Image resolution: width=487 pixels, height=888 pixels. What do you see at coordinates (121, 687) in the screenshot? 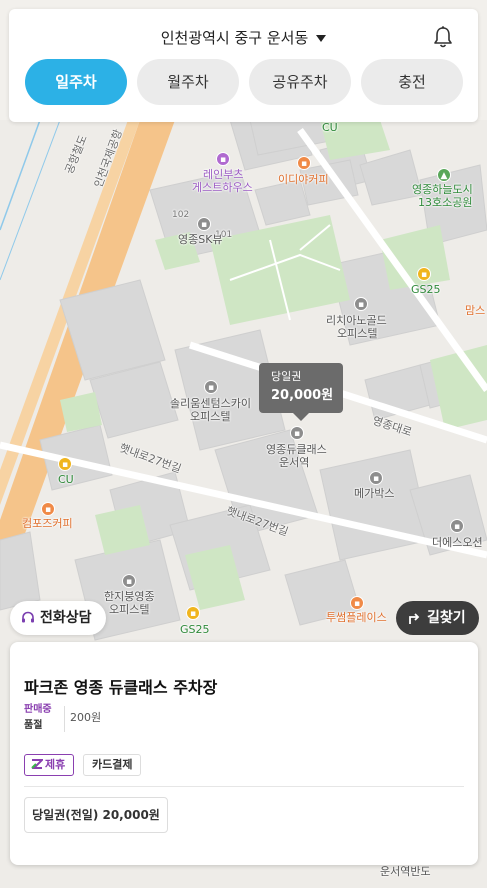
I see `parking-lot-name: 파크존 영종 듀클래스 주차장` at bounding box center [121, 687].